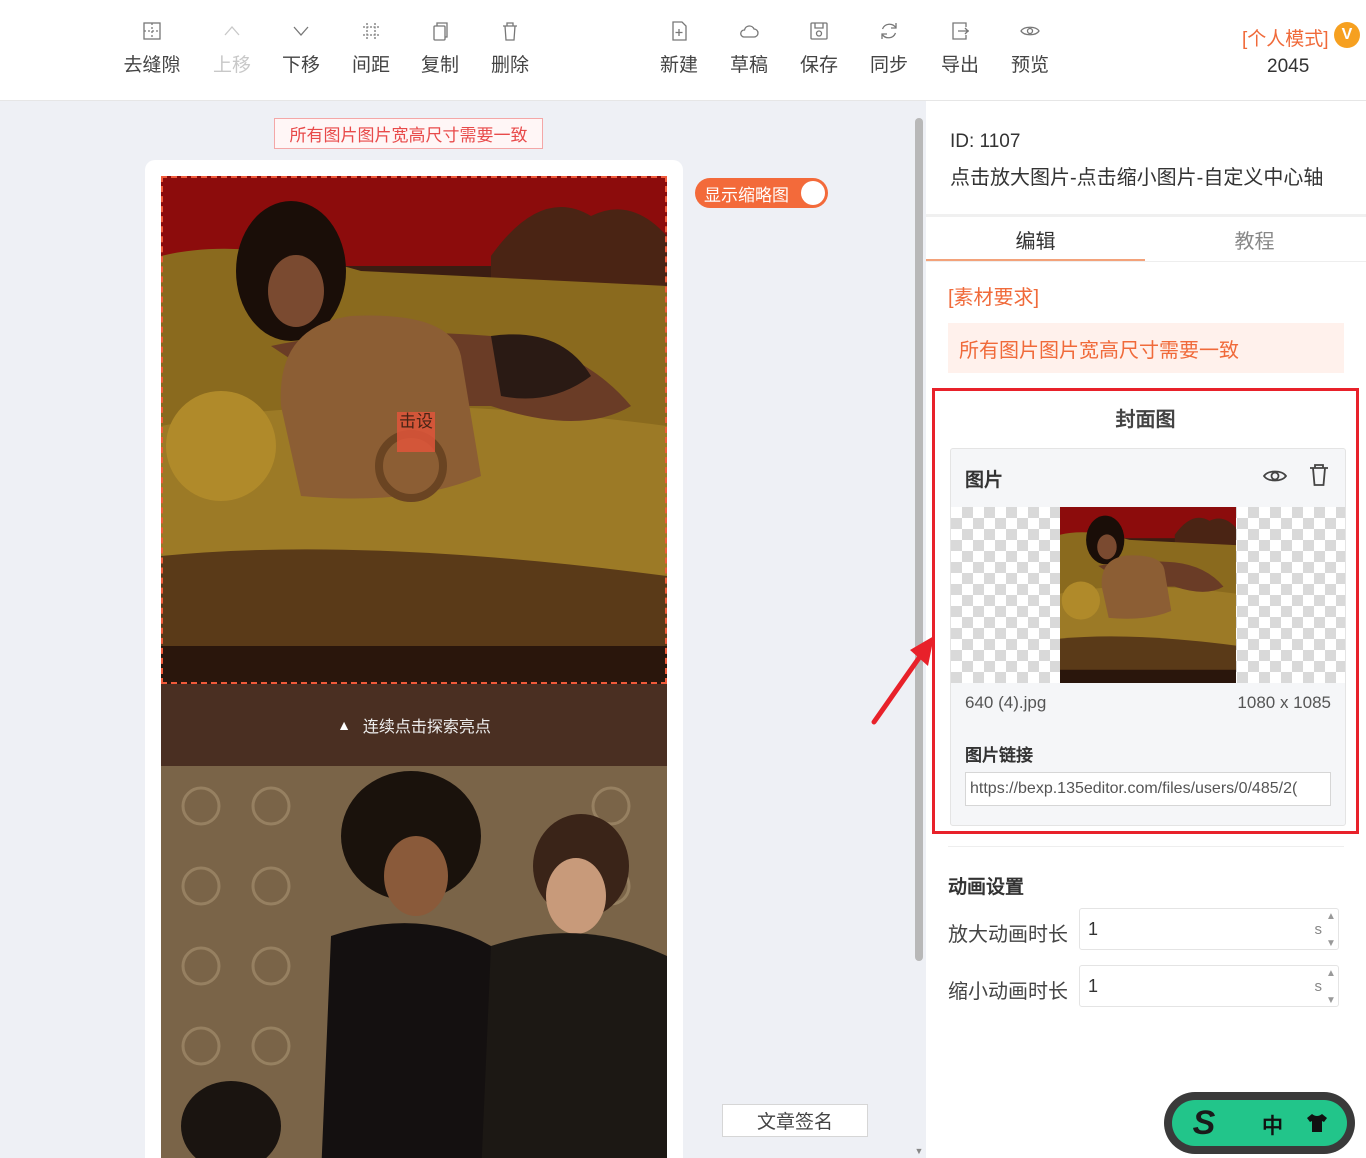  I want to click on remove-gap-button: 去缝隙, so click(152, 51).